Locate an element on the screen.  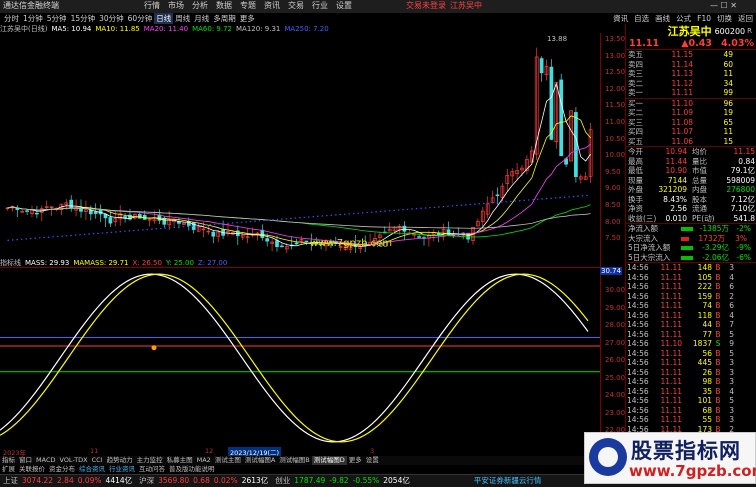
tick-row: 14:56 11.11 35 B 4 is located at coordinates (691, 392).